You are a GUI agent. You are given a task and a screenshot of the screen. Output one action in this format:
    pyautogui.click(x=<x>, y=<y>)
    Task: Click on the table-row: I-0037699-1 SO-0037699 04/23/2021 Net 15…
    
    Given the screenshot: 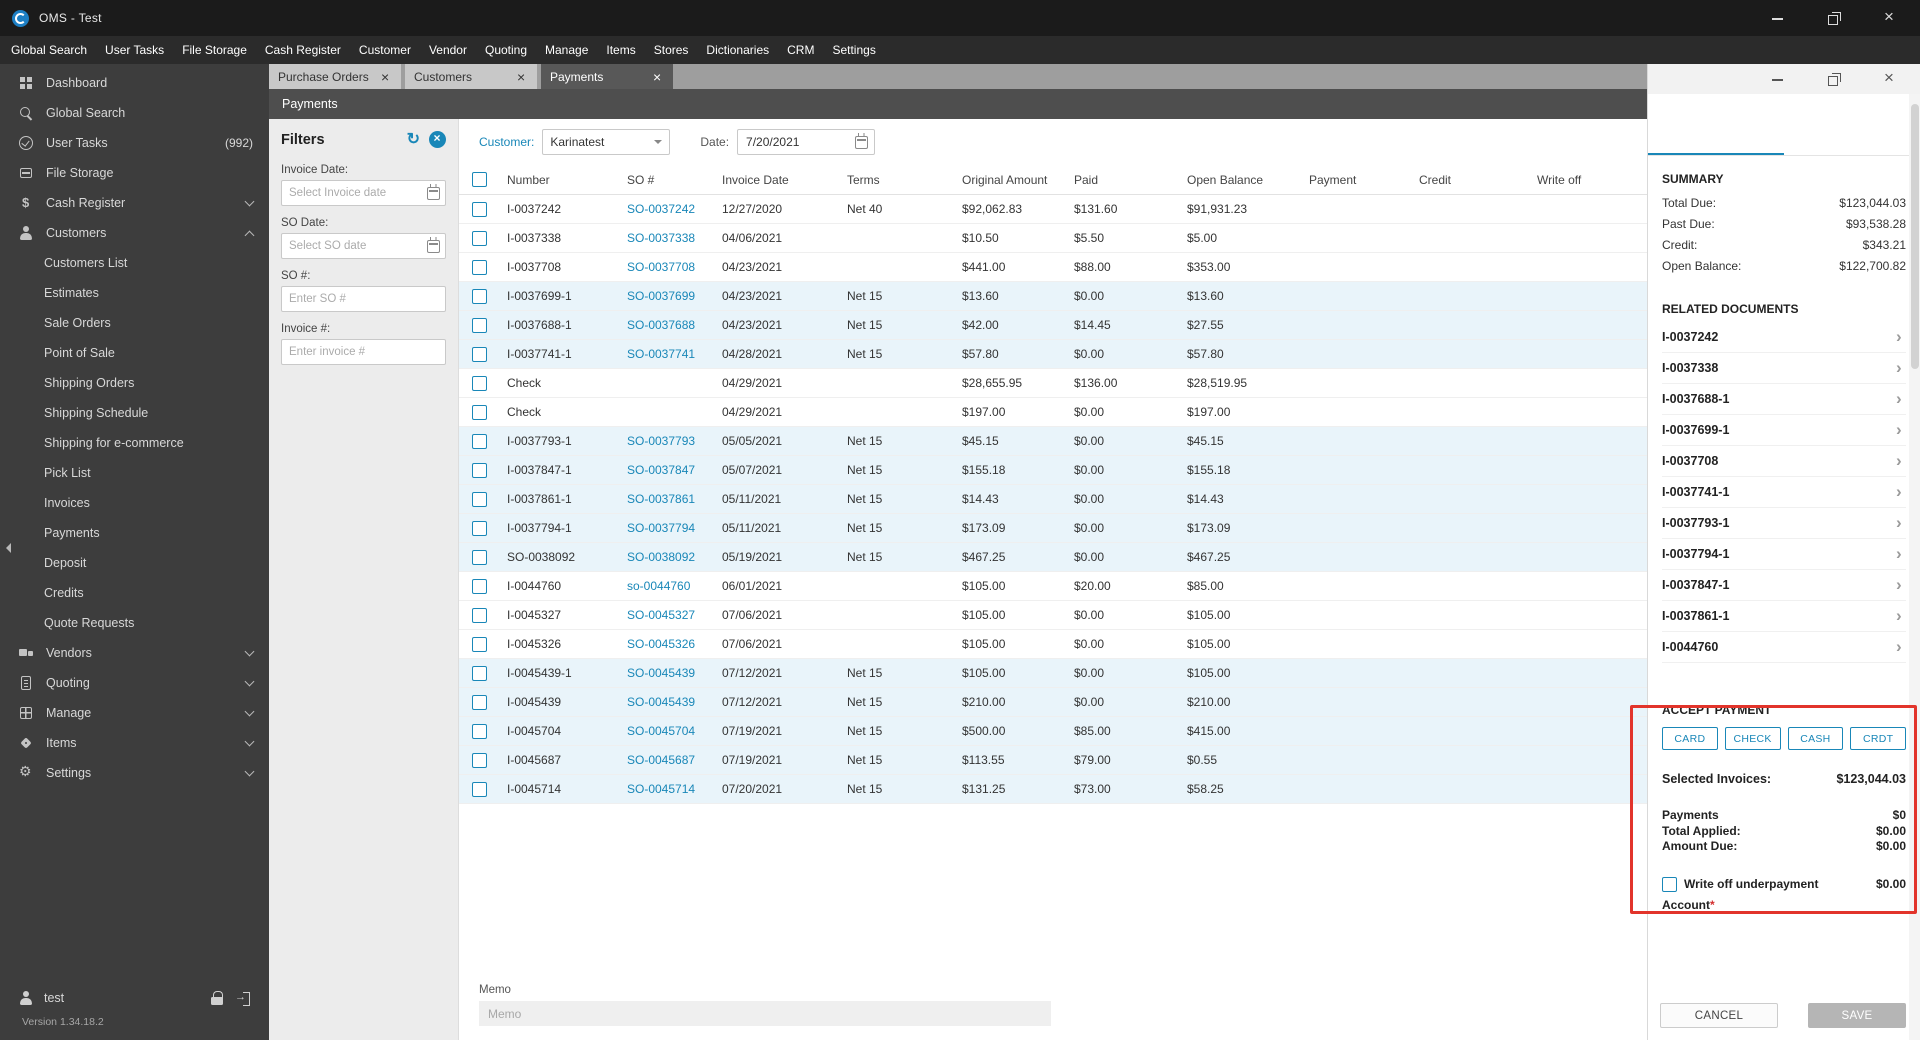 What is the action you would take?
    pyautogui.click(x=1053, y=296)
    